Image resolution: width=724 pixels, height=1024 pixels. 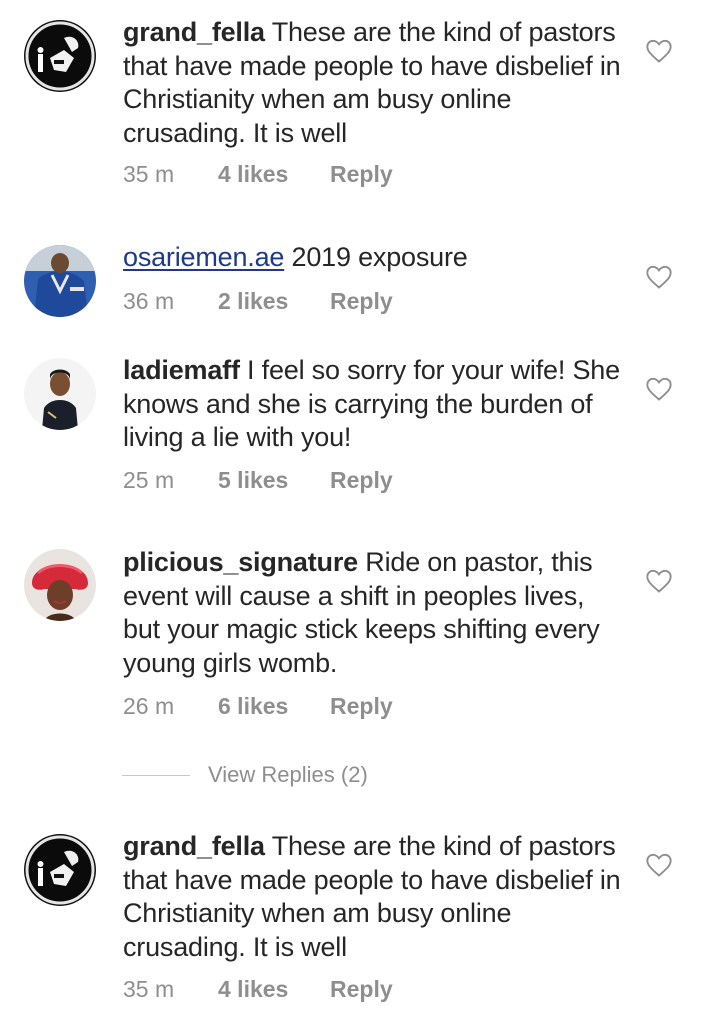 I want to click on comment-likes: 2 likes, so click(x=274, y=301).